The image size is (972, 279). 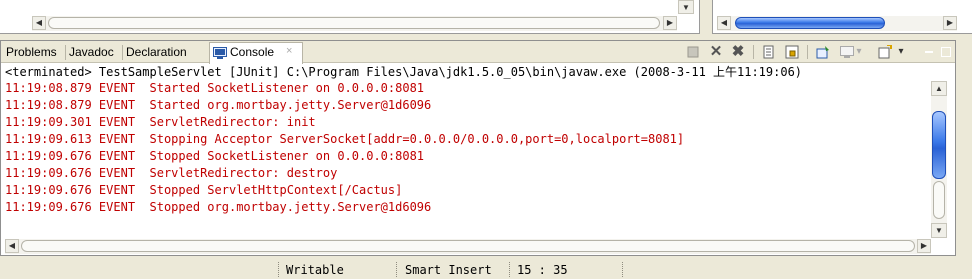 What do you see at coordinates (939, 88) in the screenshot?
I see `scroll-up-button: ▲` at bounding box center [939, 88].